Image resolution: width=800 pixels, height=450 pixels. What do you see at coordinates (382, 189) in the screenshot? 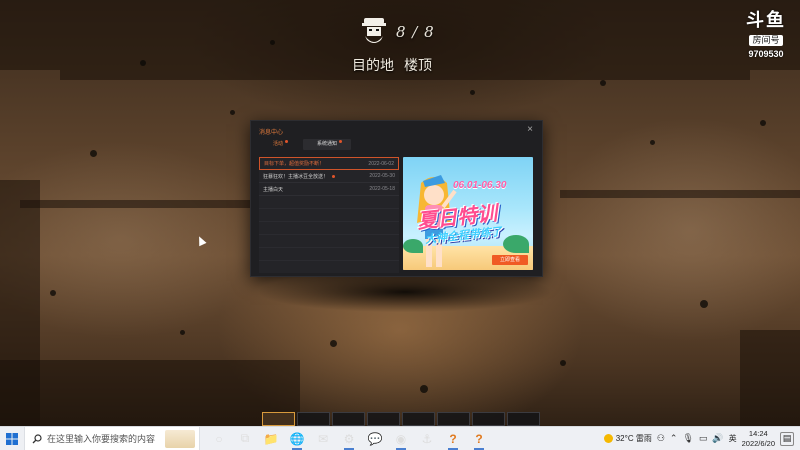
I see `message-date: 2022-05-18` at bounding box center [382, 189].